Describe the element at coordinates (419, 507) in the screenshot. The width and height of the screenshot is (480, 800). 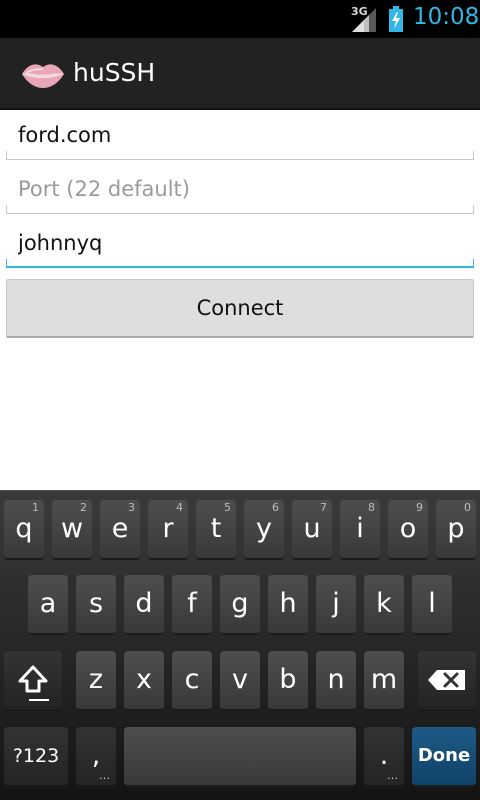
I see `key-hint: 9` at that location.